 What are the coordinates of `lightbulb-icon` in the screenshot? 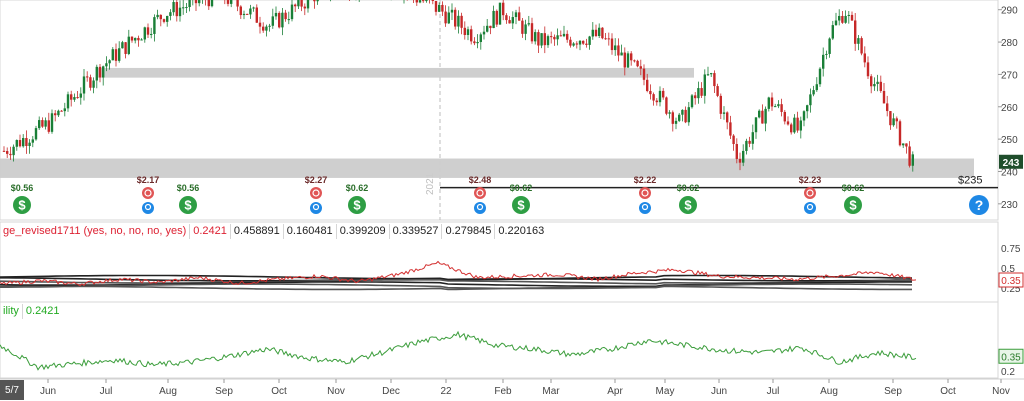 It's located at (645, 208).